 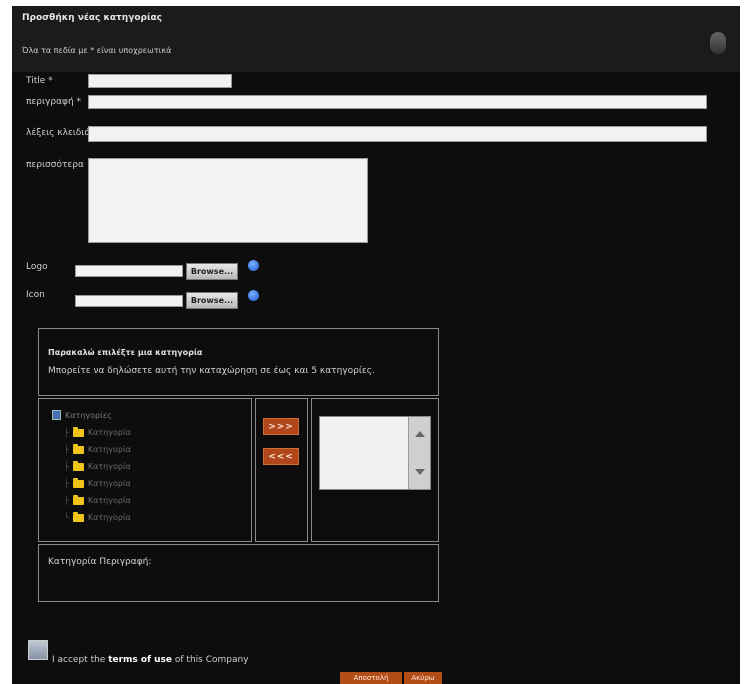 I want to click on keywords-label: λέξεις κλειδιά, so click(x=58, y=133).